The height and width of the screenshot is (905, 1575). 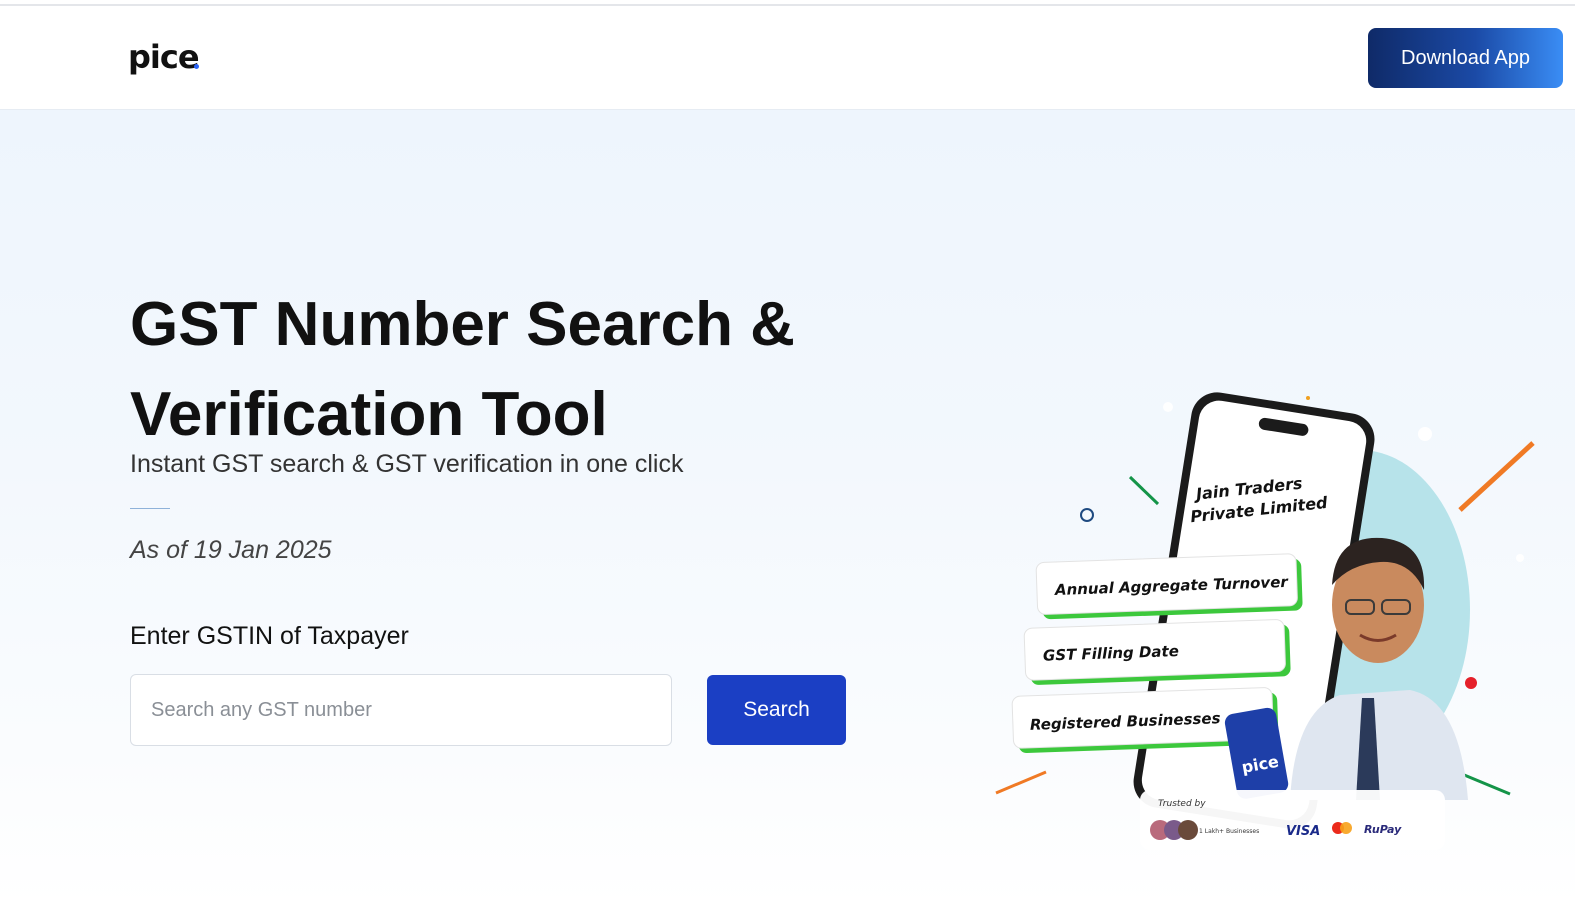 I want to click on title-line-2: Verification Tool, so click(x=369, y=414).